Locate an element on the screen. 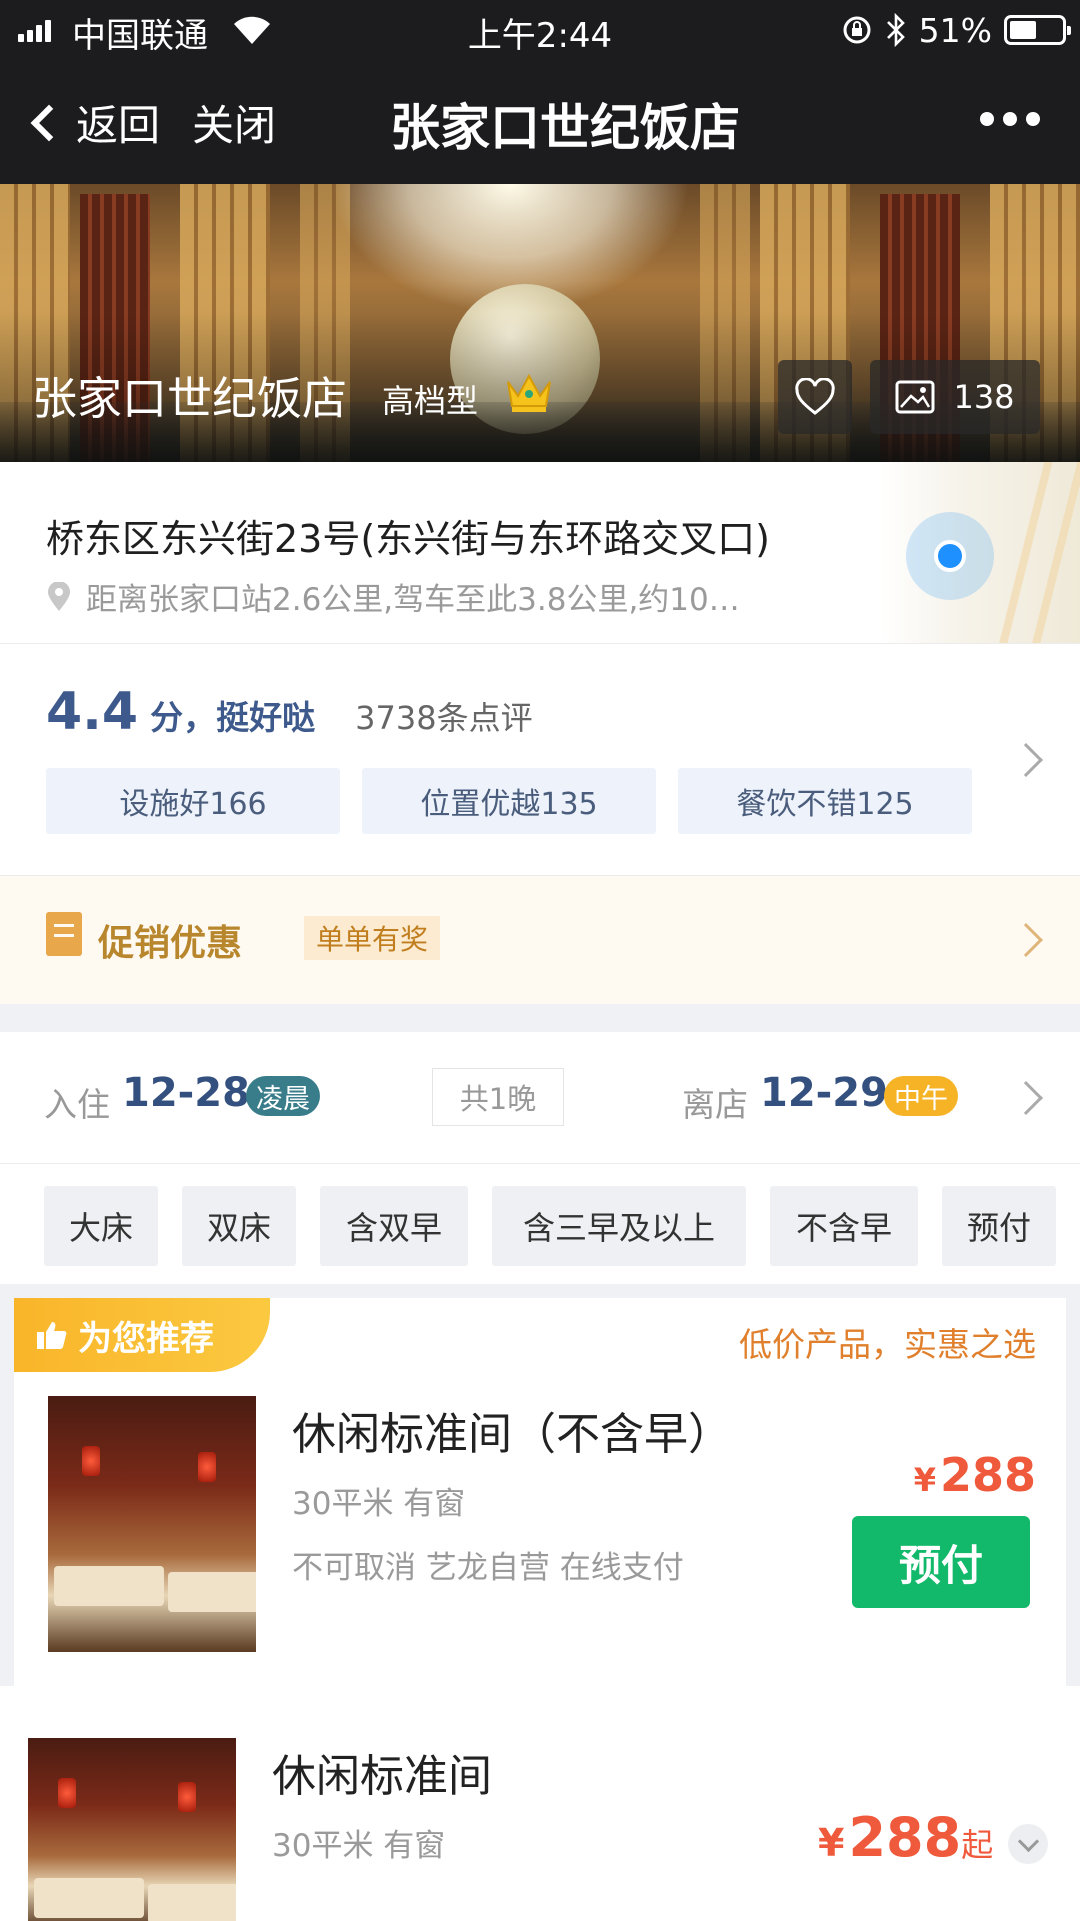  checkin-tag: 凌晨 is located at coordinates (283, 1096).